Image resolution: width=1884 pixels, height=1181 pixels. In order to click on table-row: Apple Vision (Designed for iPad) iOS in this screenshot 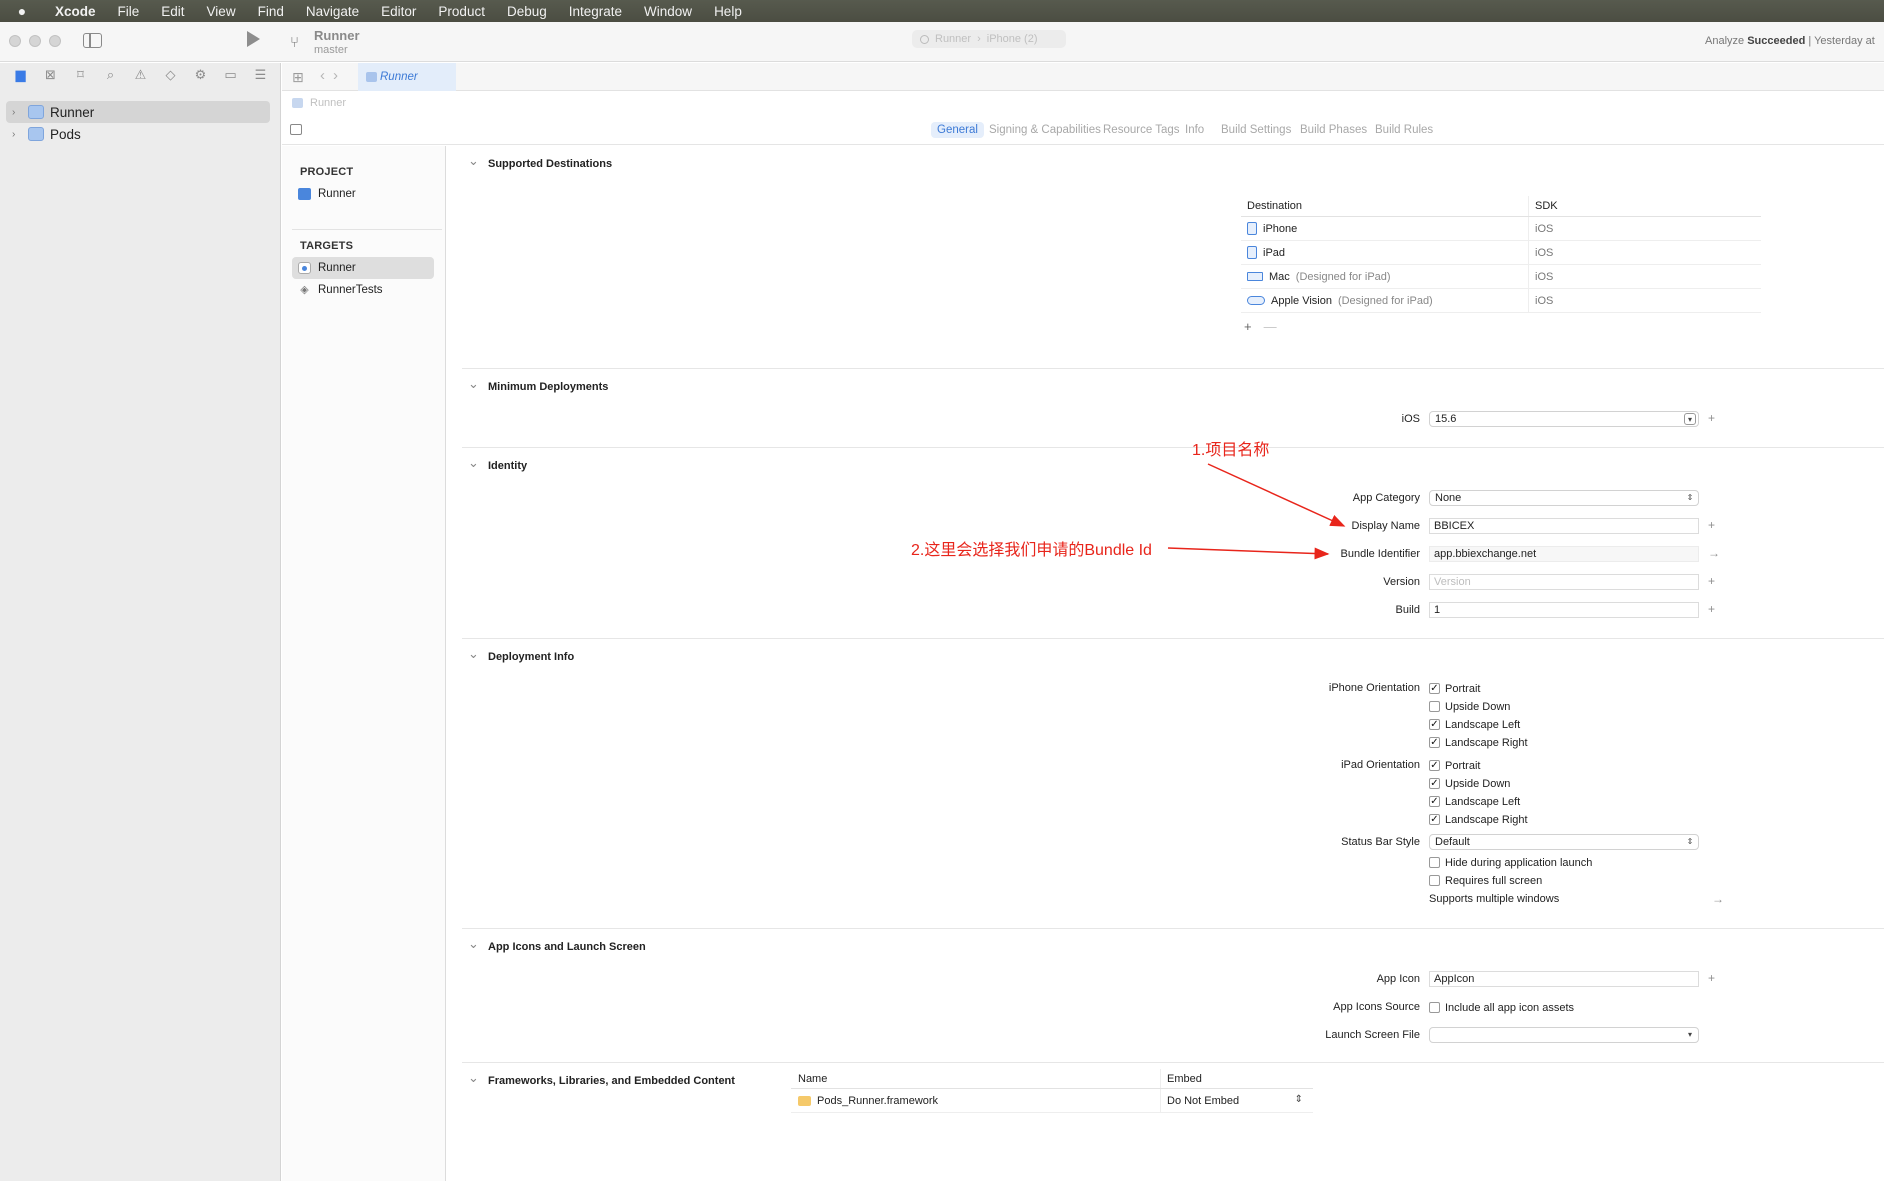, I will do `click(1501, 301)`.